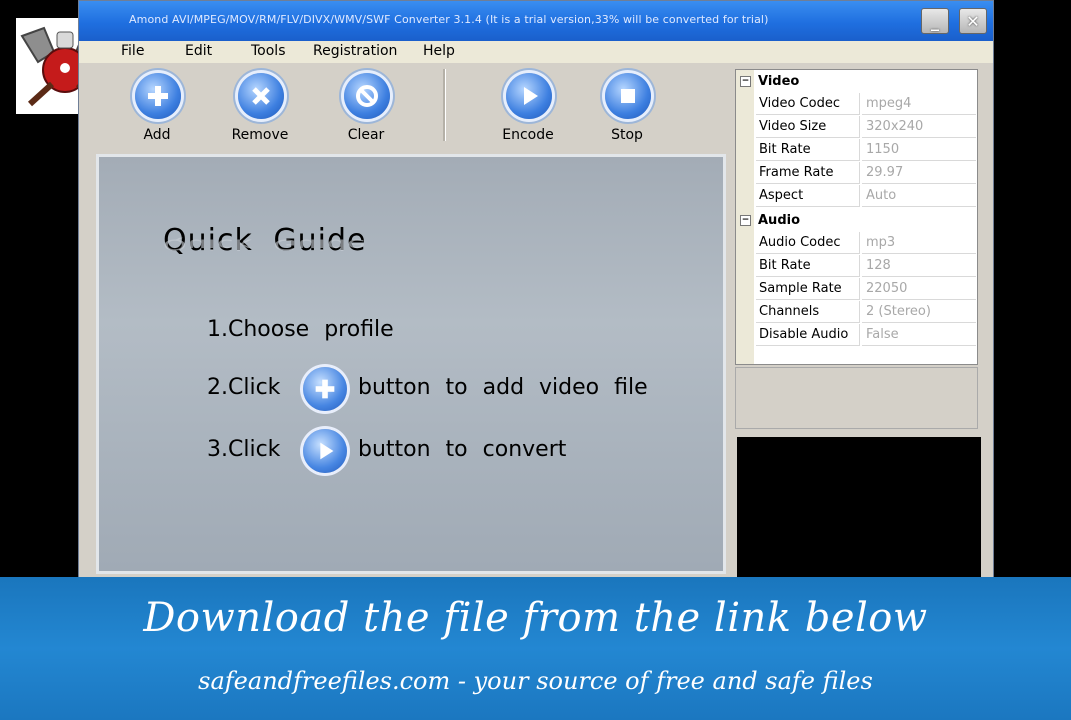  What do you see at coordinates (157, 135) in the screenshot?
I see `add-label: Add` at bounding box center [157, 135].